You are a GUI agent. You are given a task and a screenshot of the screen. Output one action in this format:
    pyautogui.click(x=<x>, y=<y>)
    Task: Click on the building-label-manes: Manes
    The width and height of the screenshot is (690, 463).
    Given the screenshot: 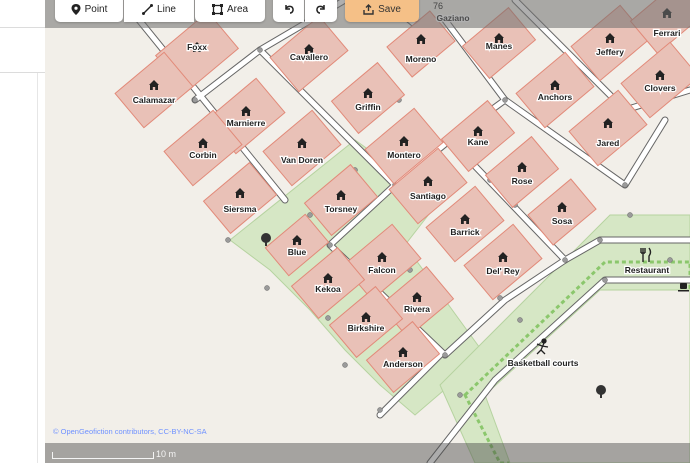 What is the action you would take?
    pyautogui.click(x=499, y=46)
    